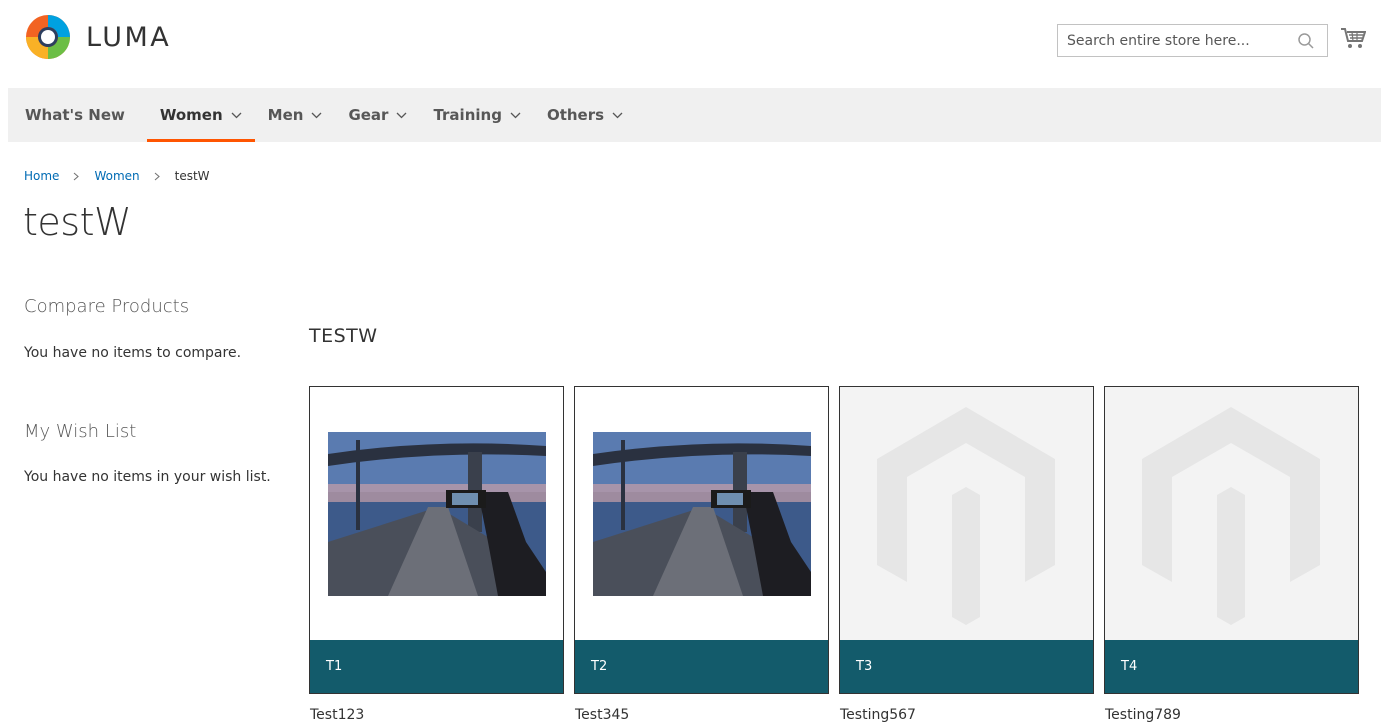 Image resolution: width=1384 pixels, height=723 pixels. What do you see at coordinates (75, 115) in the screenshot?
I see `nav-item-label: What's New` at bounding box center [75, 115].